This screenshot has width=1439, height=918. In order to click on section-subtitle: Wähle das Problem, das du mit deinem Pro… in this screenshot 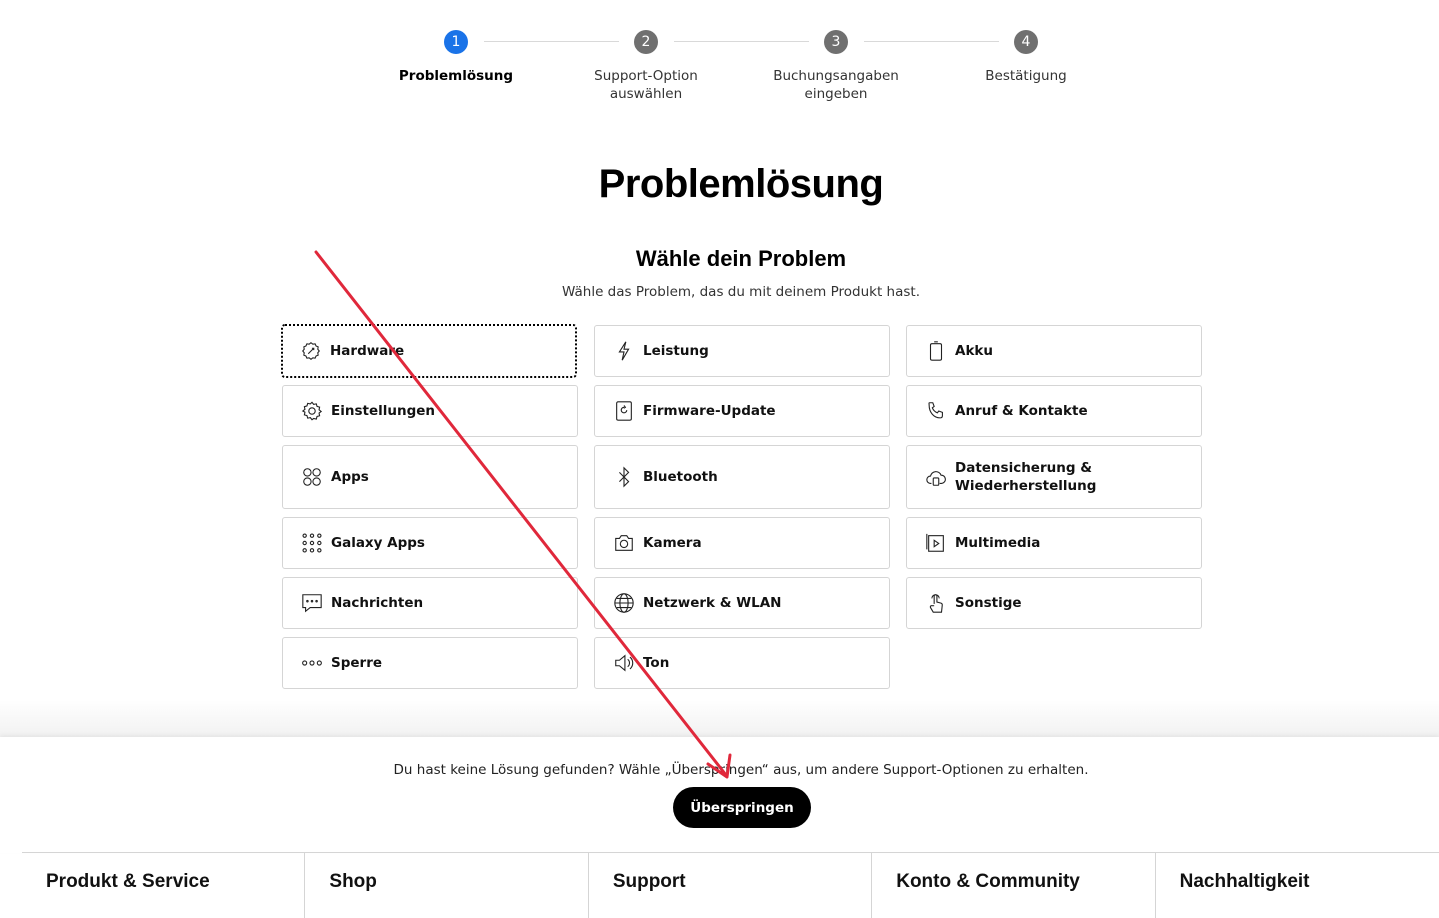, I will do `click(741, 292)`.